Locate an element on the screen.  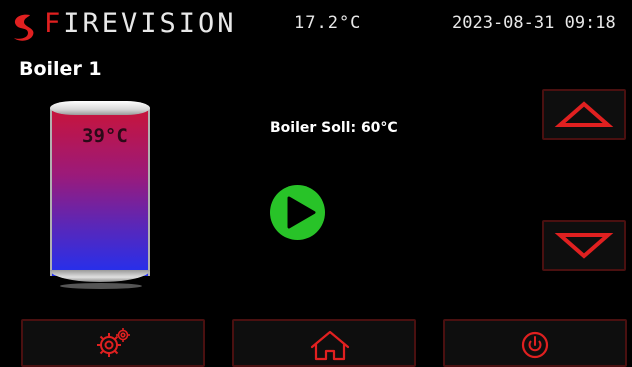
start-button is located at coordinates (297, 212).